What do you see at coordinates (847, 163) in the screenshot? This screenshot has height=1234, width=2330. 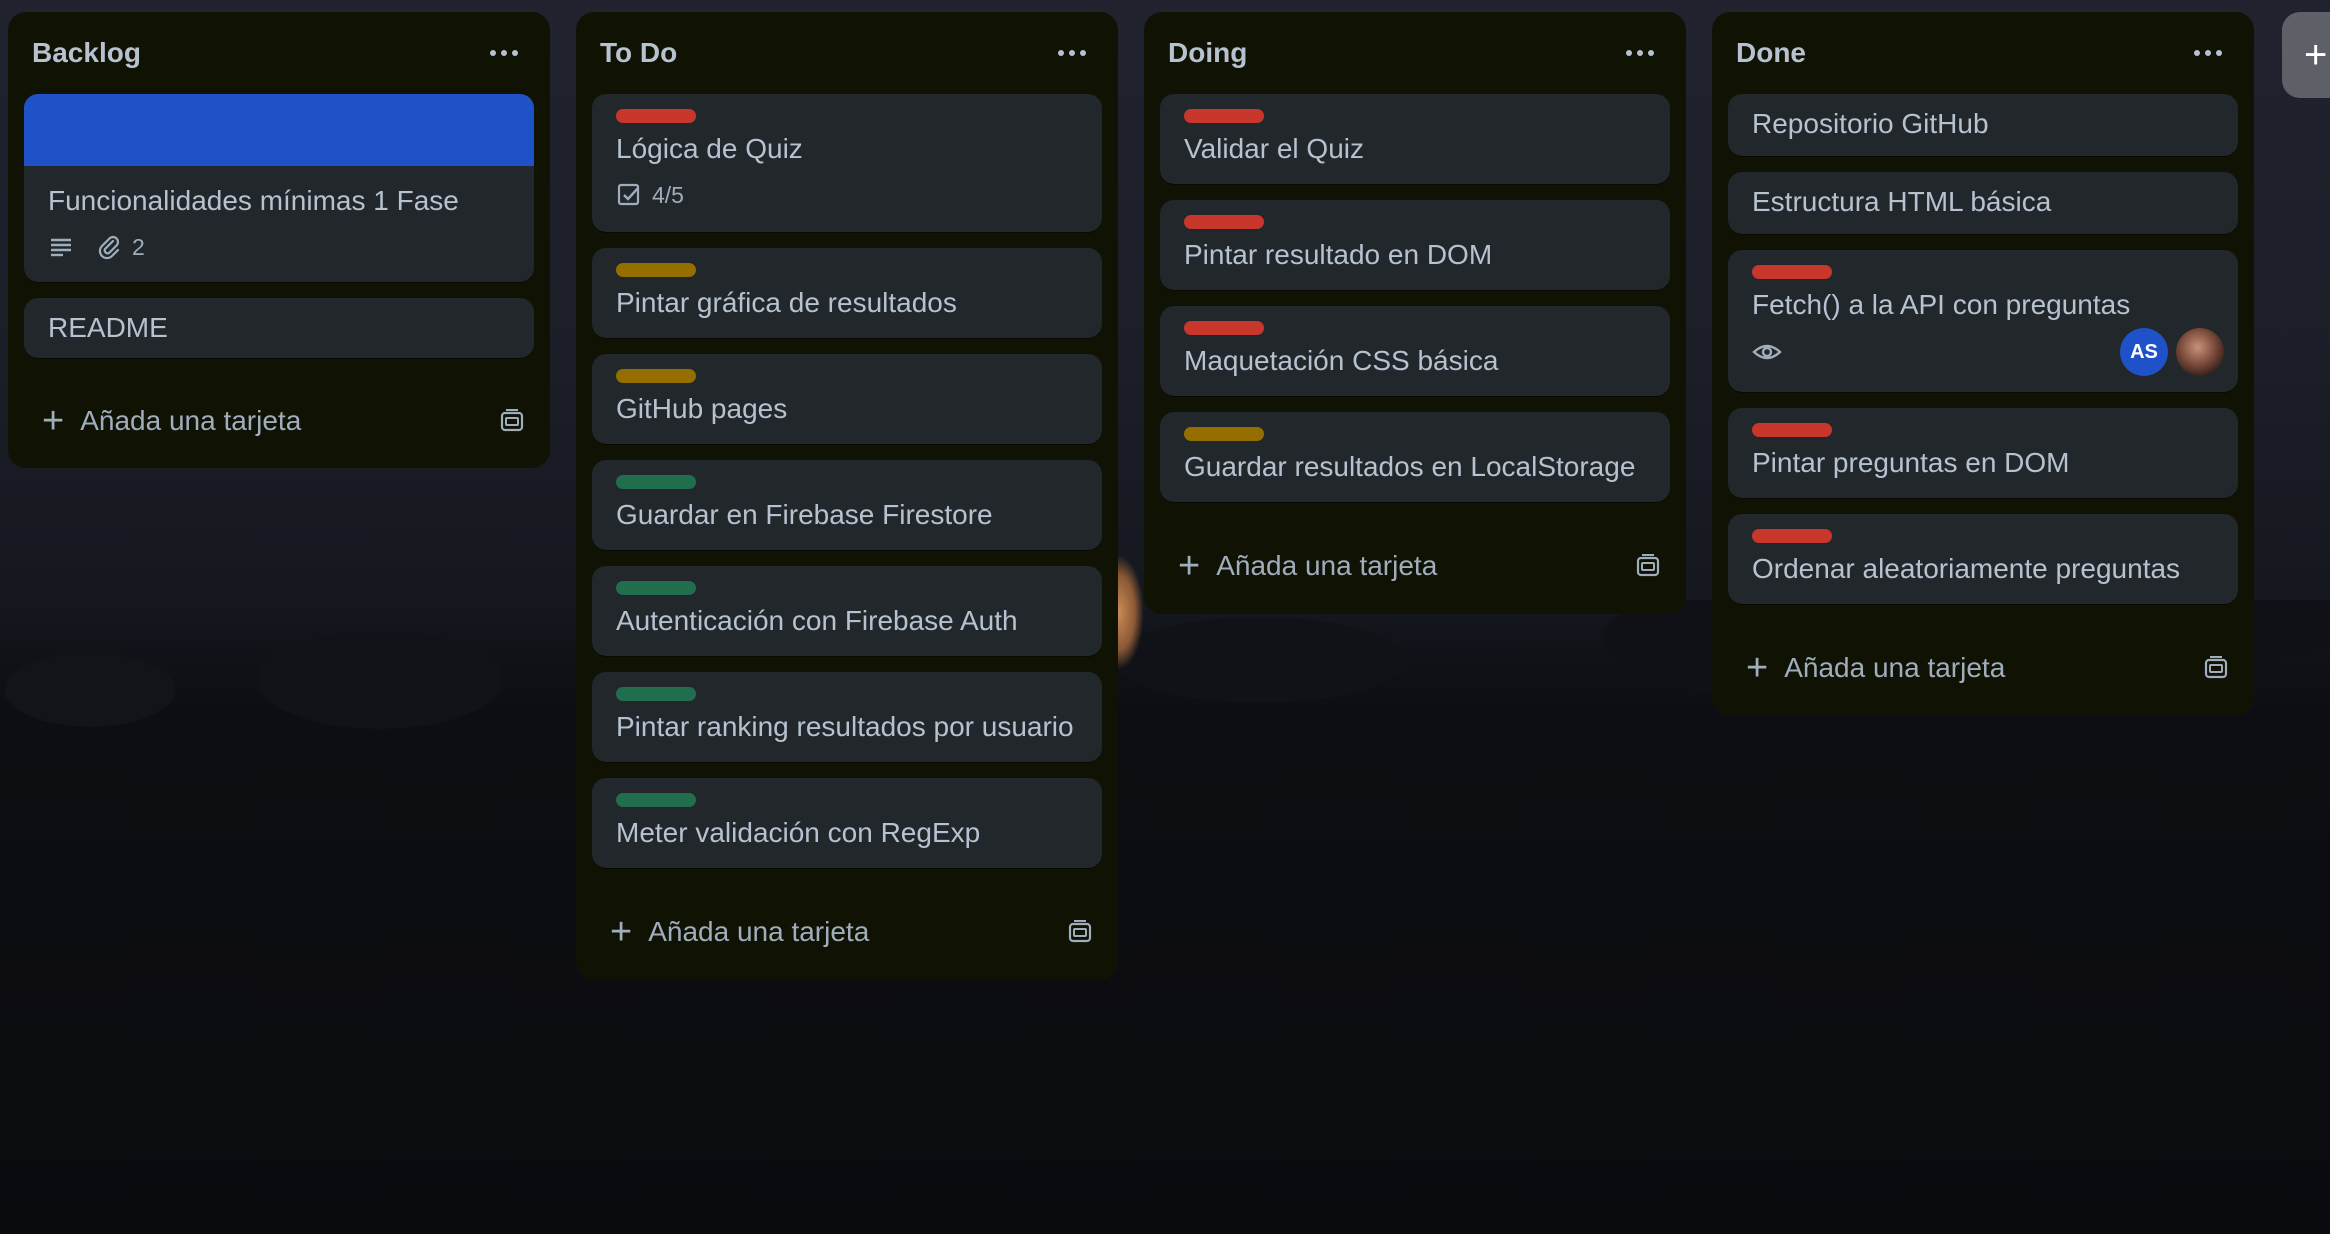 I see `card-logica-quiz: Lógica de Quiz 4/5` at bounding box center [847, 163].